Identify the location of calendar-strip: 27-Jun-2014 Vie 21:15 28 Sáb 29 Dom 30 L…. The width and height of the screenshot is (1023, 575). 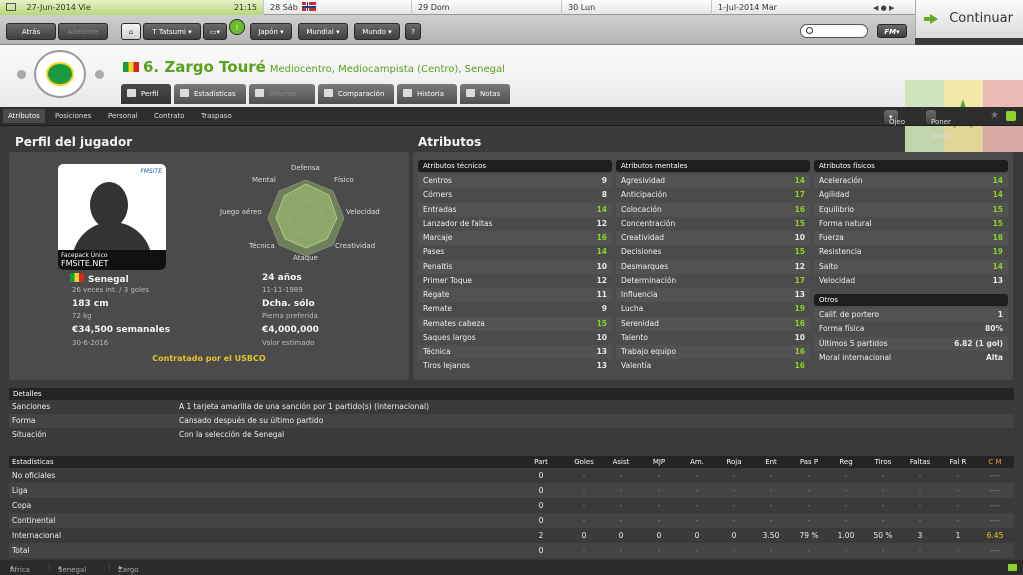
(457, 7).